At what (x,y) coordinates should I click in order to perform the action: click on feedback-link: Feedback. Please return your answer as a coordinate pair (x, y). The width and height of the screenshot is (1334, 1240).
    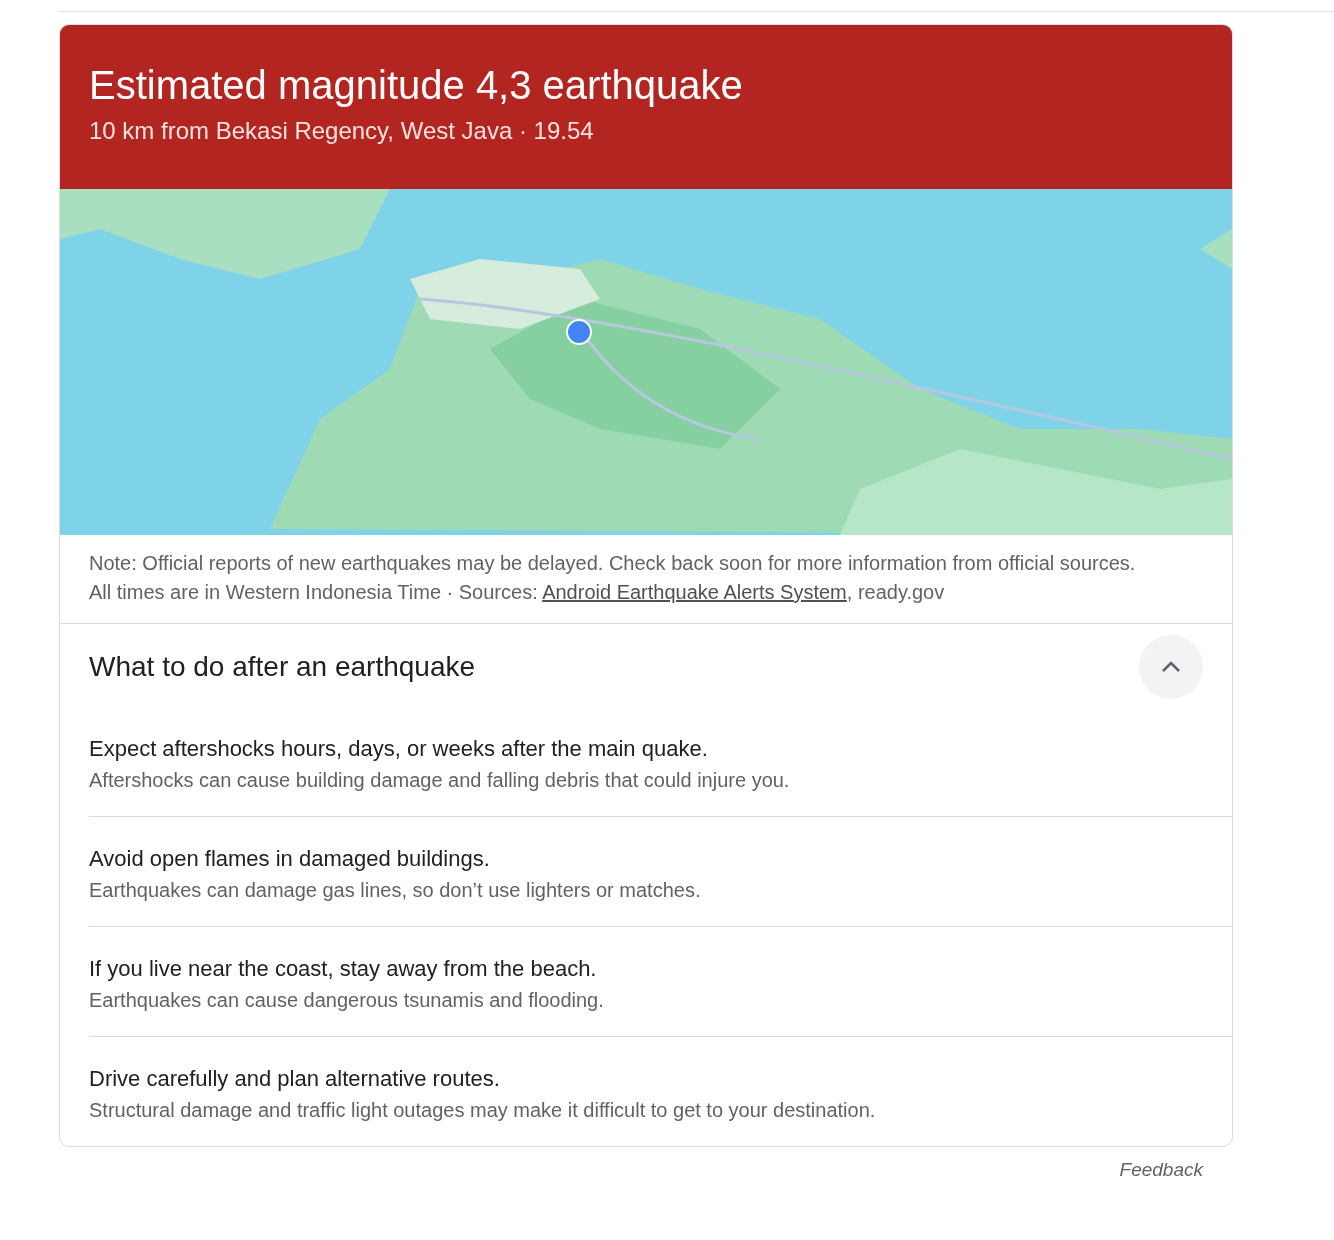
    Looking at the image, I should click on (1161, 1170).